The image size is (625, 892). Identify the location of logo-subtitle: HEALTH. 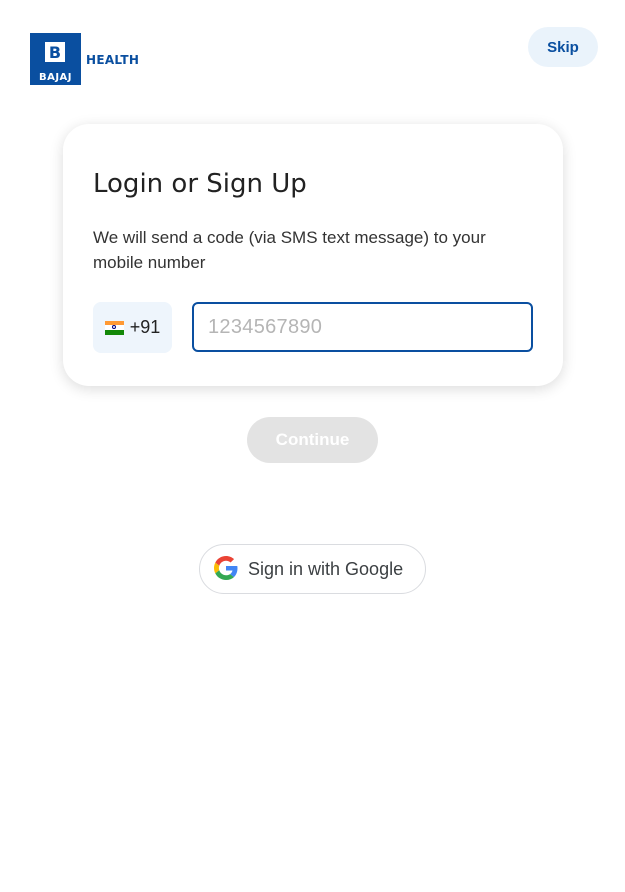
(113, 60).